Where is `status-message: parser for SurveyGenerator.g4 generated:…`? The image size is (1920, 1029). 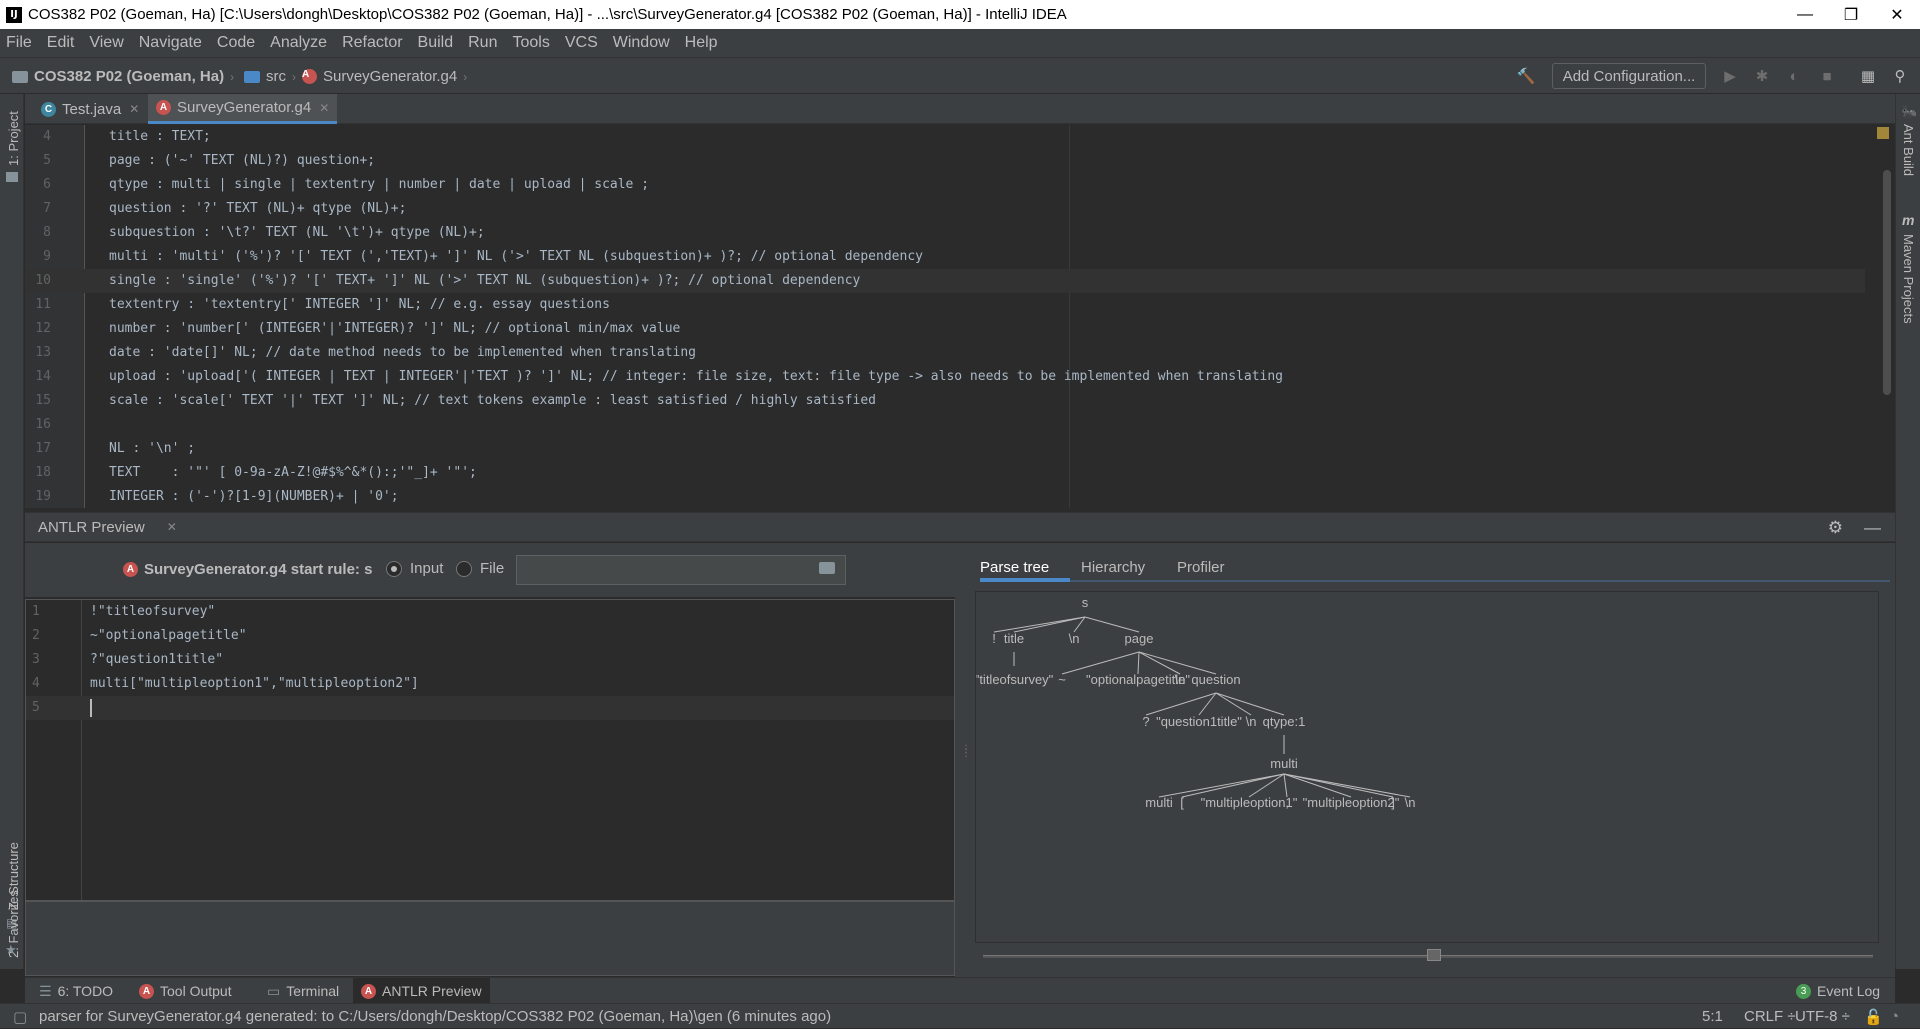 status-message: parser for SurveyGenerator.g4 generated:… is located at coordinates (435, 1016).